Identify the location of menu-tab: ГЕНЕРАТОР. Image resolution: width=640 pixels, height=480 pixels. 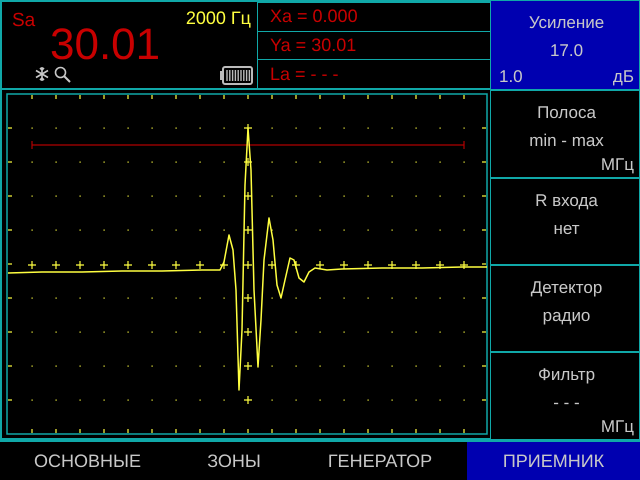
(380, 461).